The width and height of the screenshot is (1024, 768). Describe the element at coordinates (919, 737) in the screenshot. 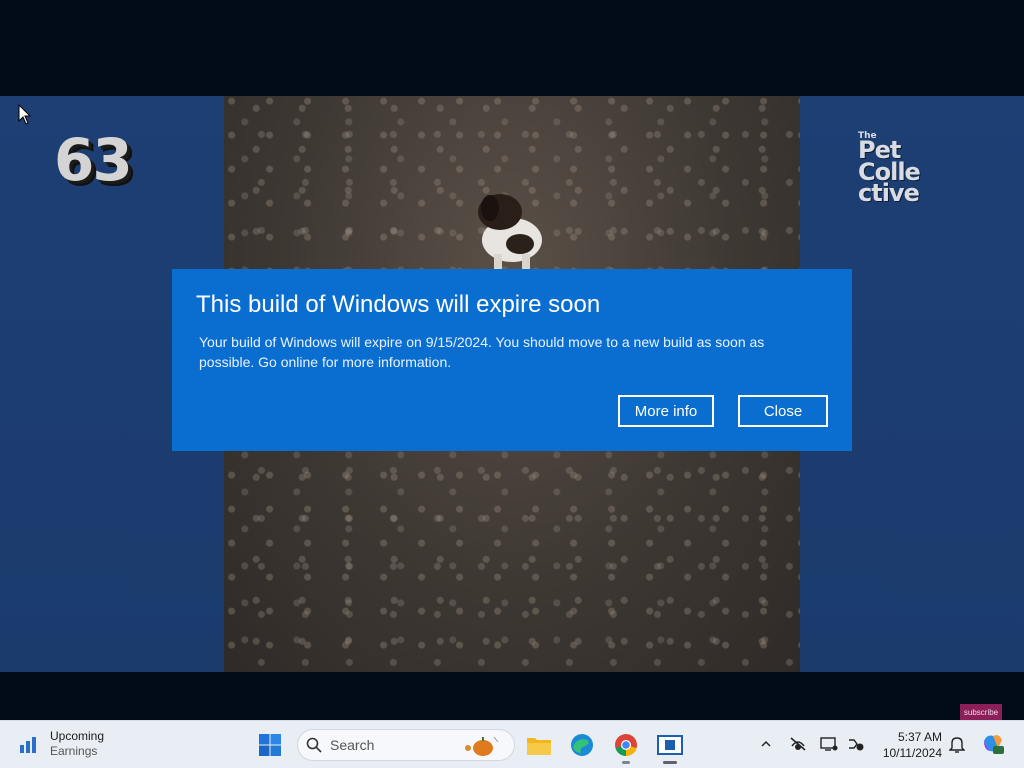

I see `clock-time: 5:37 AM` at that location.